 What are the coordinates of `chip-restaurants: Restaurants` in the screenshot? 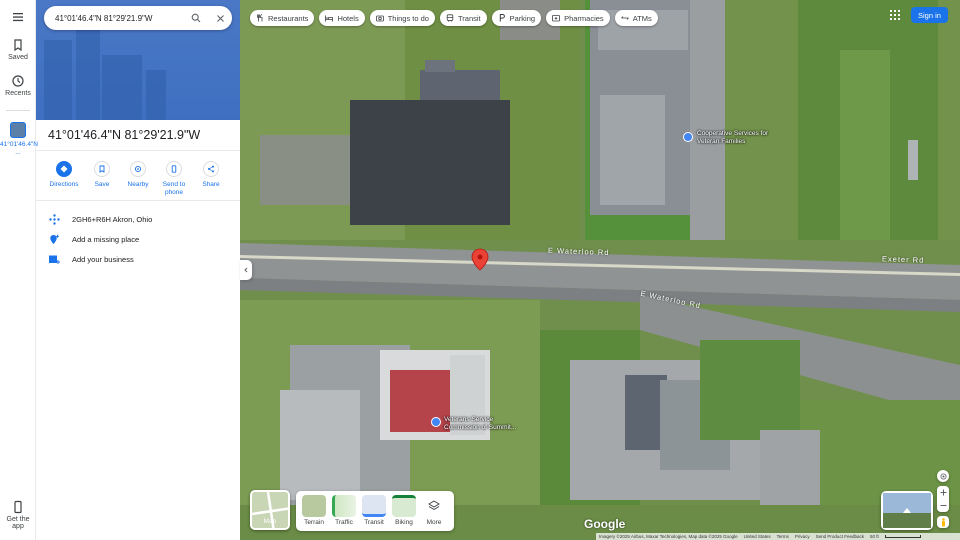 It's located at (282, 18).